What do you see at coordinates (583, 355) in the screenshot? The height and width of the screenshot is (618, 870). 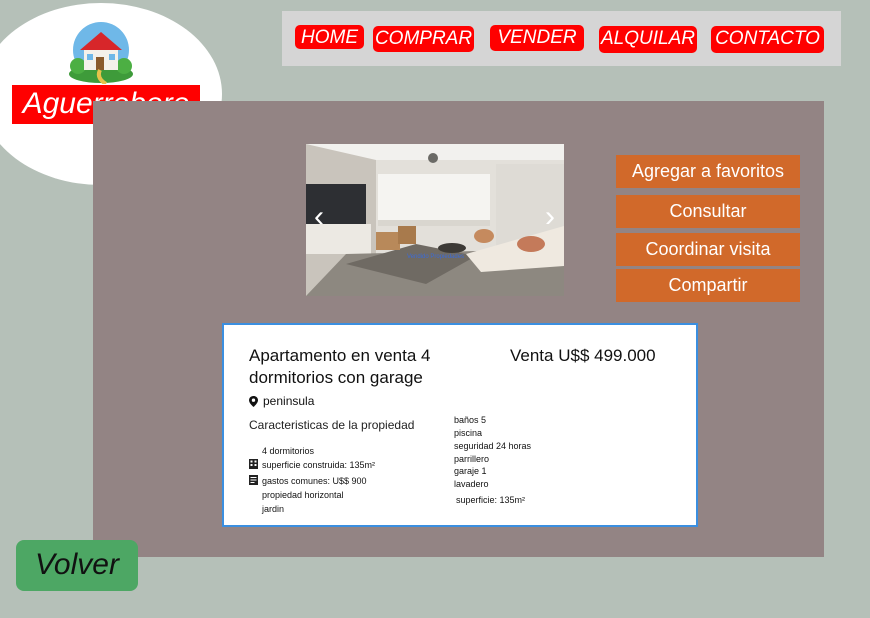 I see `listing-price: Venta U$$ 499.000` at bounding box center [583, 355].